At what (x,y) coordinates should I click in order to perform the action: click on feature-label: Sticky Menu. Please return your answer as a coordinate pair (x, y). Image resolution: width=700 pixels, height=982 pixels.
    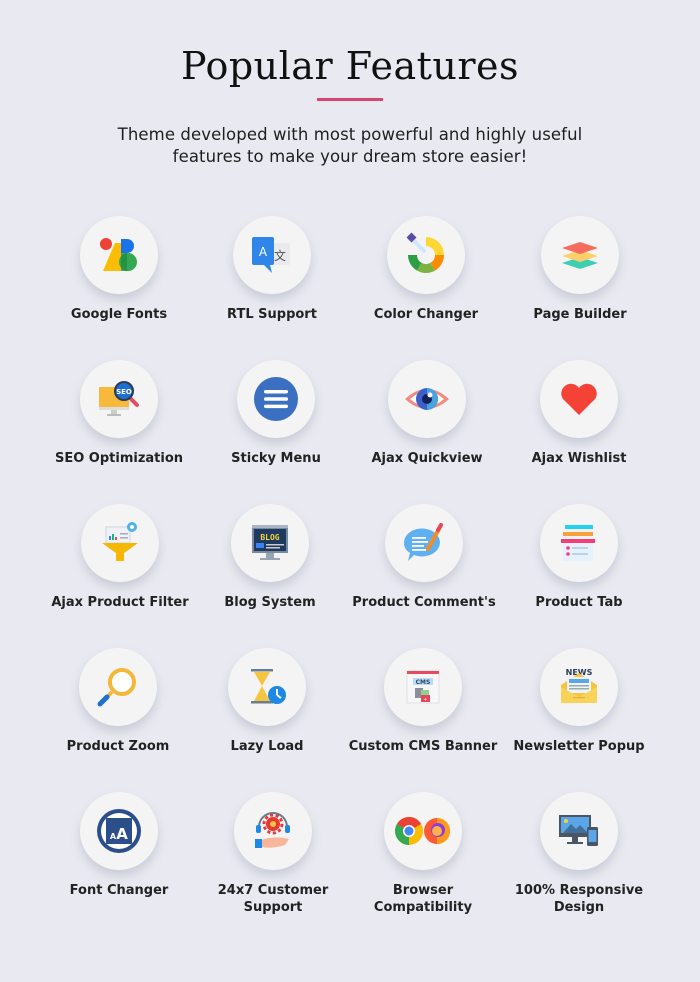
    Looking at the image, I should click on (276, 458).